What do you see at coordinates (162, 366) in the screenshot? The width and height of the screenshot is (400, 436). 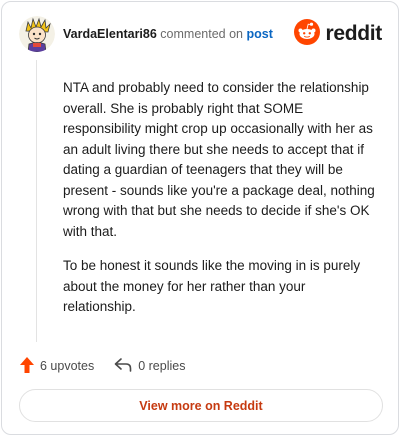 I see `replies-count: 0 replies` at bounding box center [162, 366].